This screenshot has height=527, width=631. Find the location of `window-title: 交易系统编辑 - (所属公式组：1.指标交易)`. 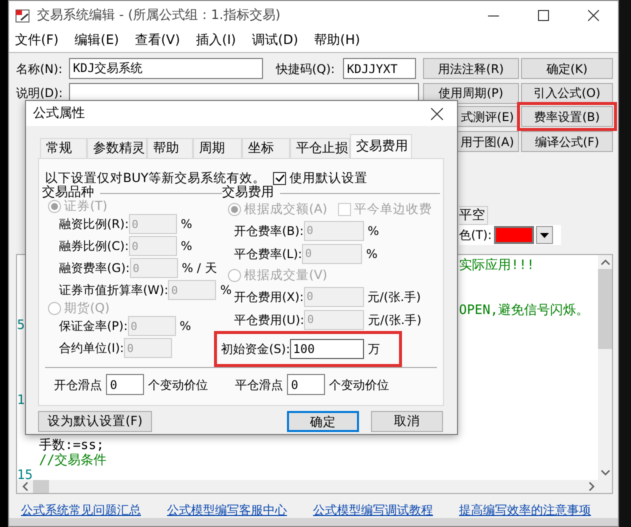

window-title: 交易系统编辑 - (所属公式组：1.指标交易) is located at coordinates (159, 15).